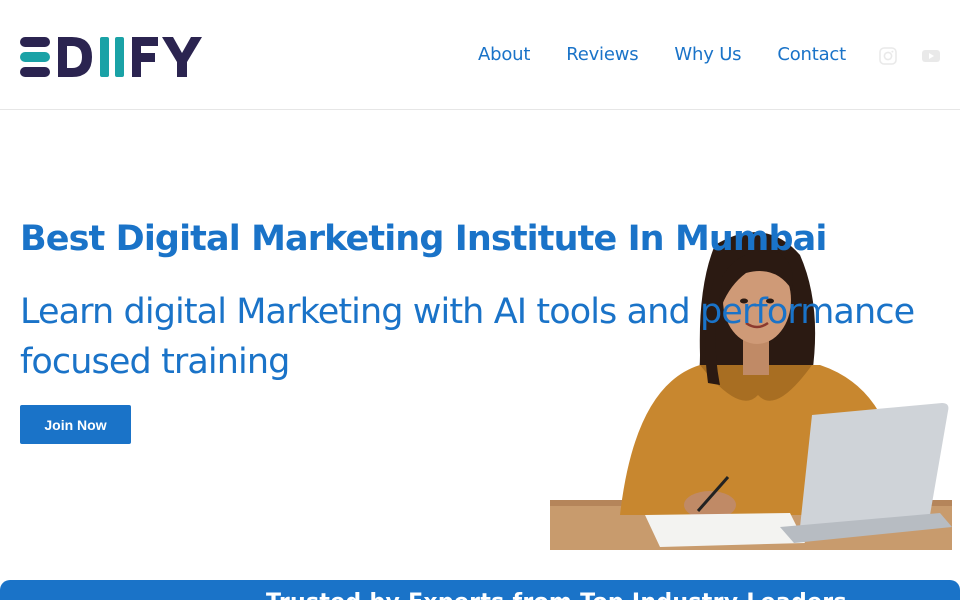 The image size is (960, 600). Describe the element at coordinates (112, 57) in the screenshot. I see `brand-logo` at that location.